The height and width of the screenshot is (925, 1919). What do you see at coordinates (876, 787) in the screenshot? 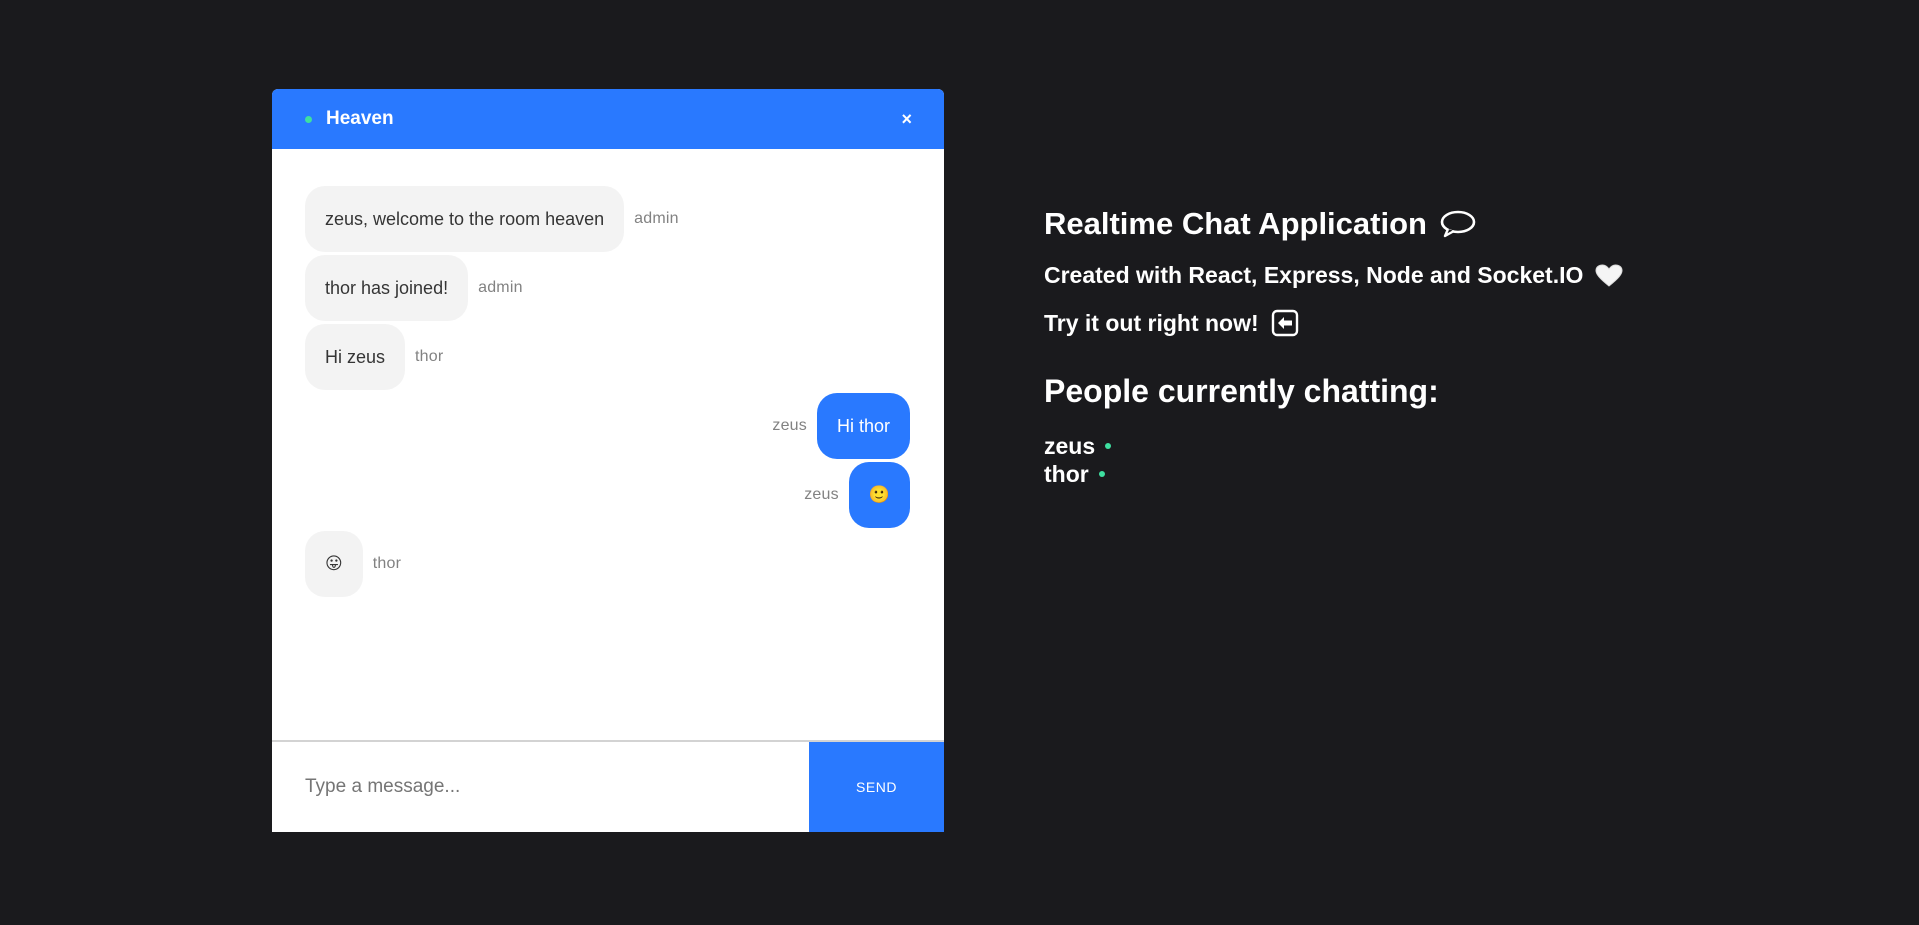
I see `send-button: SEND` at bounding box center [876, 787].